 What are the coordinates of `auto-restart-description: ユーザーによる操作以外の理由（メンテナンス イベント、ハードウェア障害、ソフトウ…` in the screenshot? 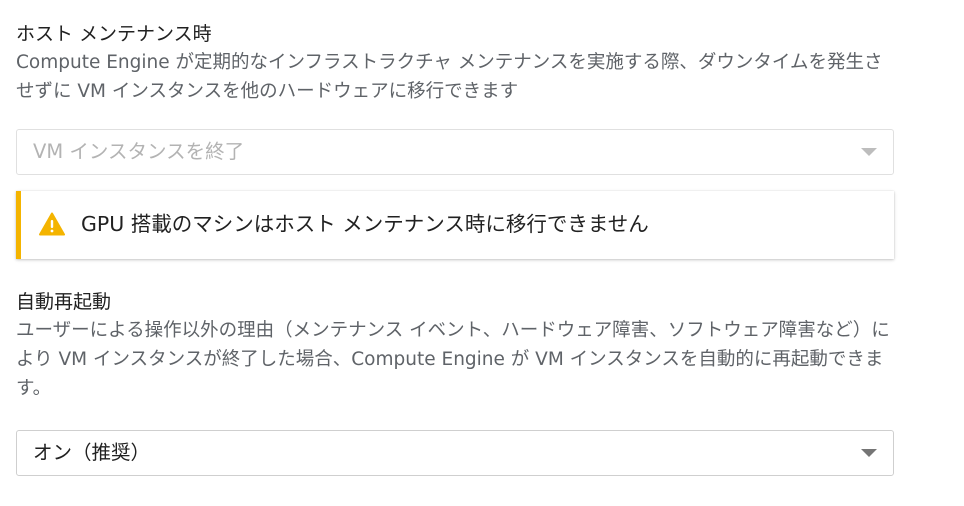 It's located at (453, 359).